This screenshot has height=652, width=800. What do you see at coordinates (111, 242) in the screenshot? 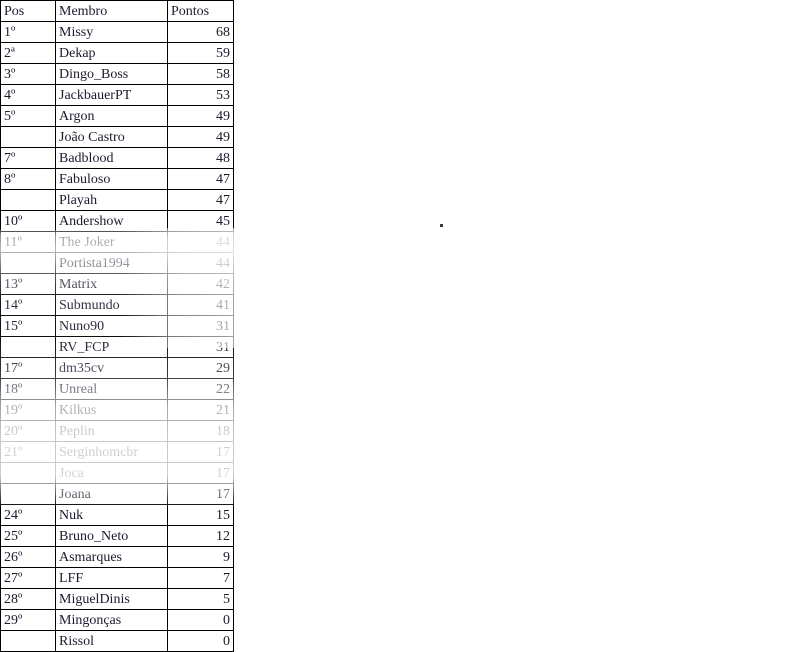
I see `cell-member: The Joker` at bounding box center [111, 242].